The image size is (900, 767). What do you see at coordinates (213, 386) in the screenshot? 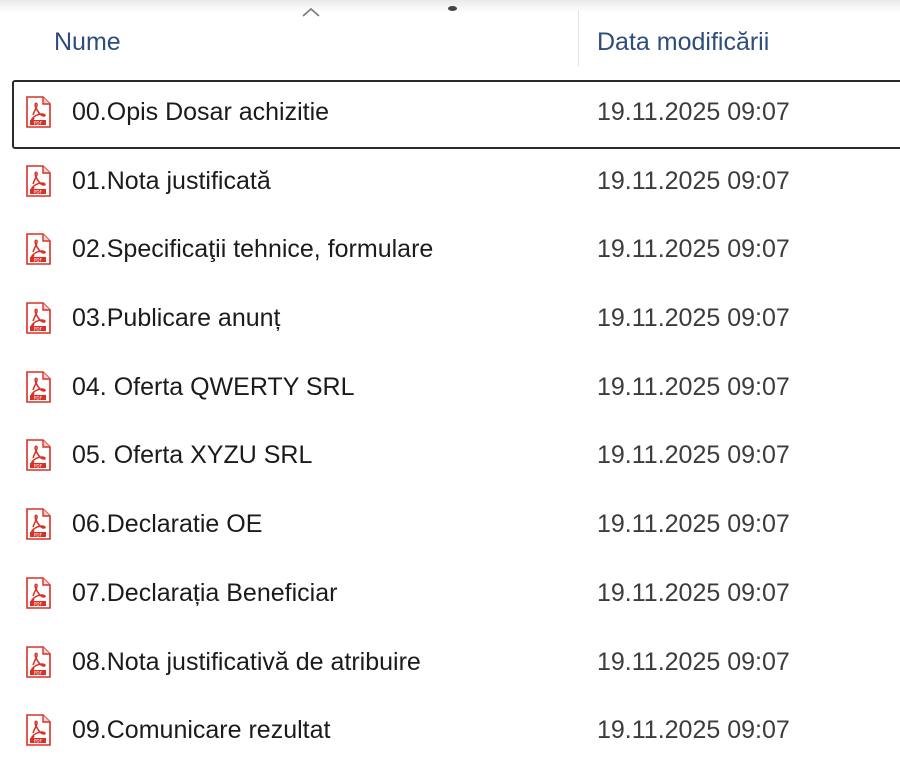
I see `file-name: 04. Oferta QWERTY SRL` at bounding box center [213, 386].